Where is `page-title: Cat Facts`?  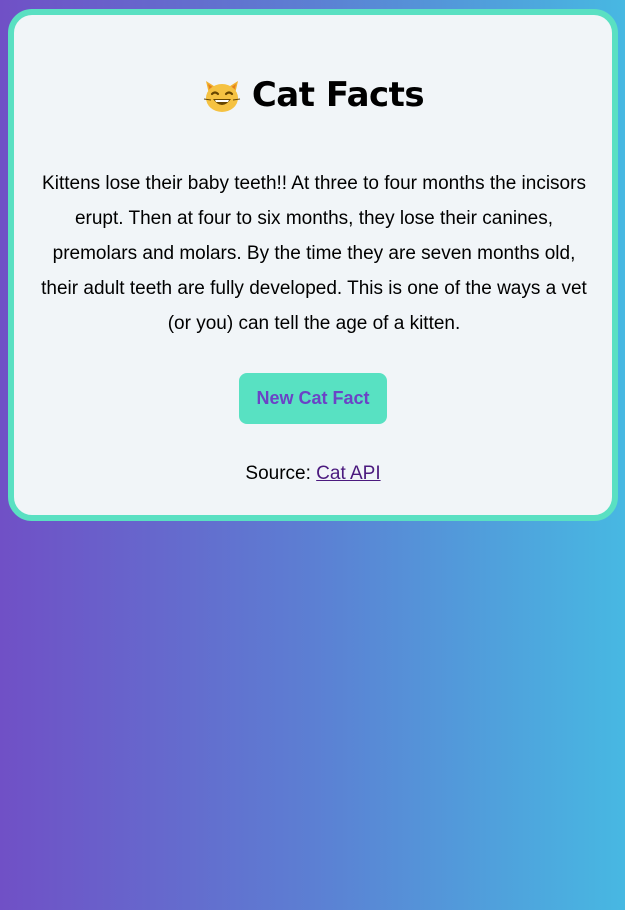
page-title: Cat Facts is located at coordinates (313, 95).